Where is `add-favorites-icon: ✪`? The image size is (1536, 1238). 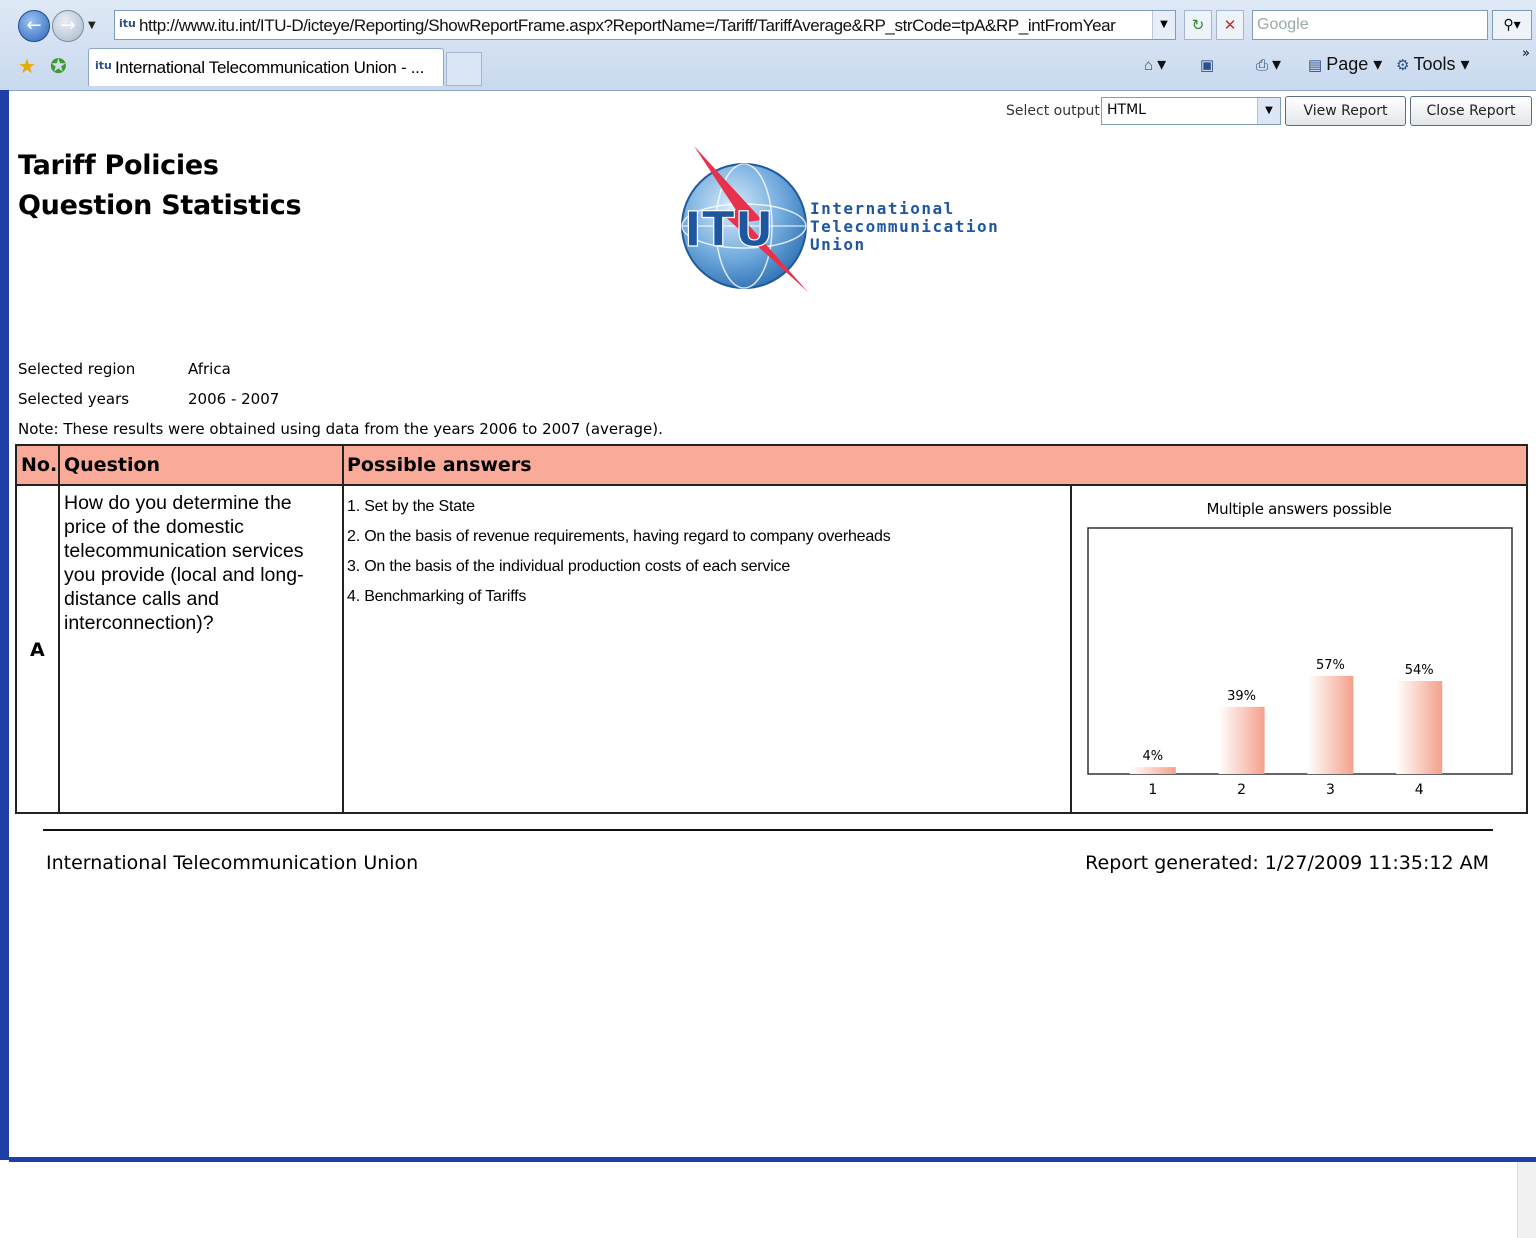
add-favorites-icon: ✪ is located at coordinates (58, 66).